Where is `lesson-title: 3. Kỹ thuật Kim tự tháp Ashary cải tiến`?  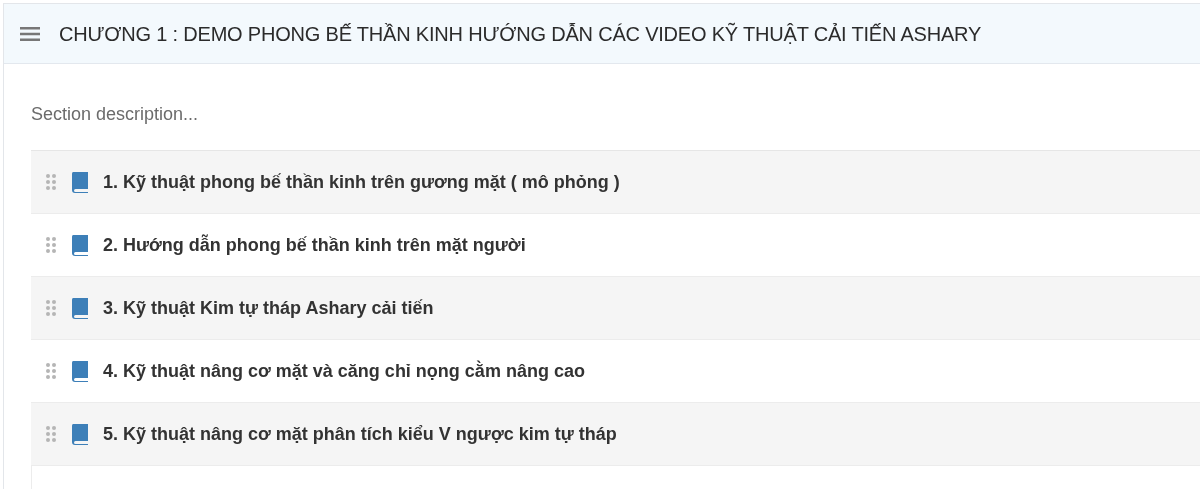
lesson-title: 3. Kỹ thuật Kim tự tháp Ashary cải tiến is located at coordinates (268, 308).